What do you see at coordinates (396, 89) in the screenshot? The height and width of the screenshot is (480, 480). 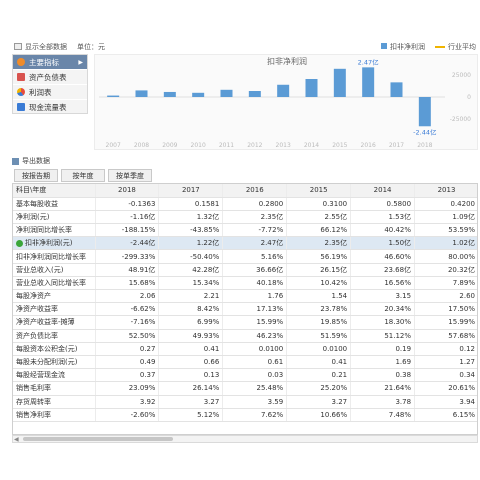 I see `bar-2017` at bounding box center [396, 89].